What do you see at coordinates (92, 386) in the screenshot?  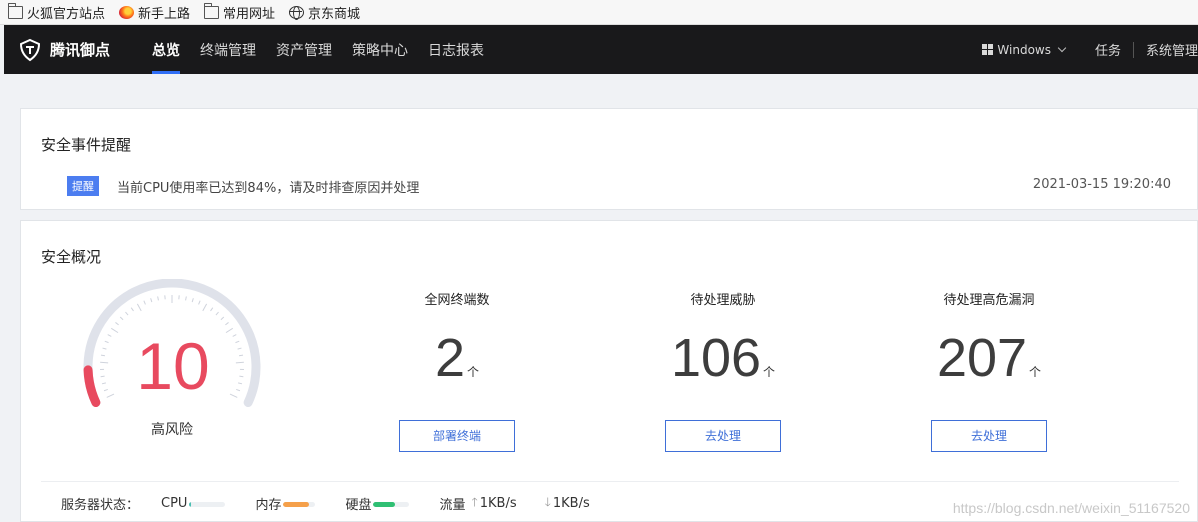 I see `gauge-fill` at bounding box center [92, 386].